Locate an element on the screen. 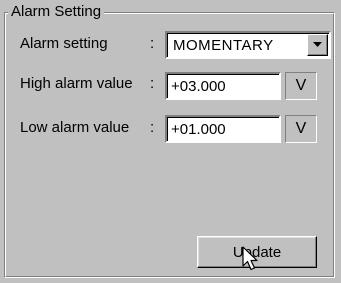 This screenshot has width=341, height=283. high-alarm-colon: : is located at coordinates (152, 83).